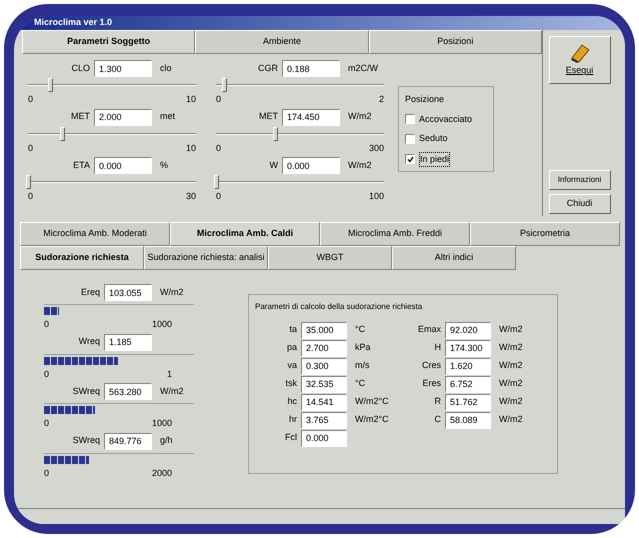  Describe the element at coordinates (73, 23) in the screenshot. I see `window-title: Microclima ver 1.0` at that location.